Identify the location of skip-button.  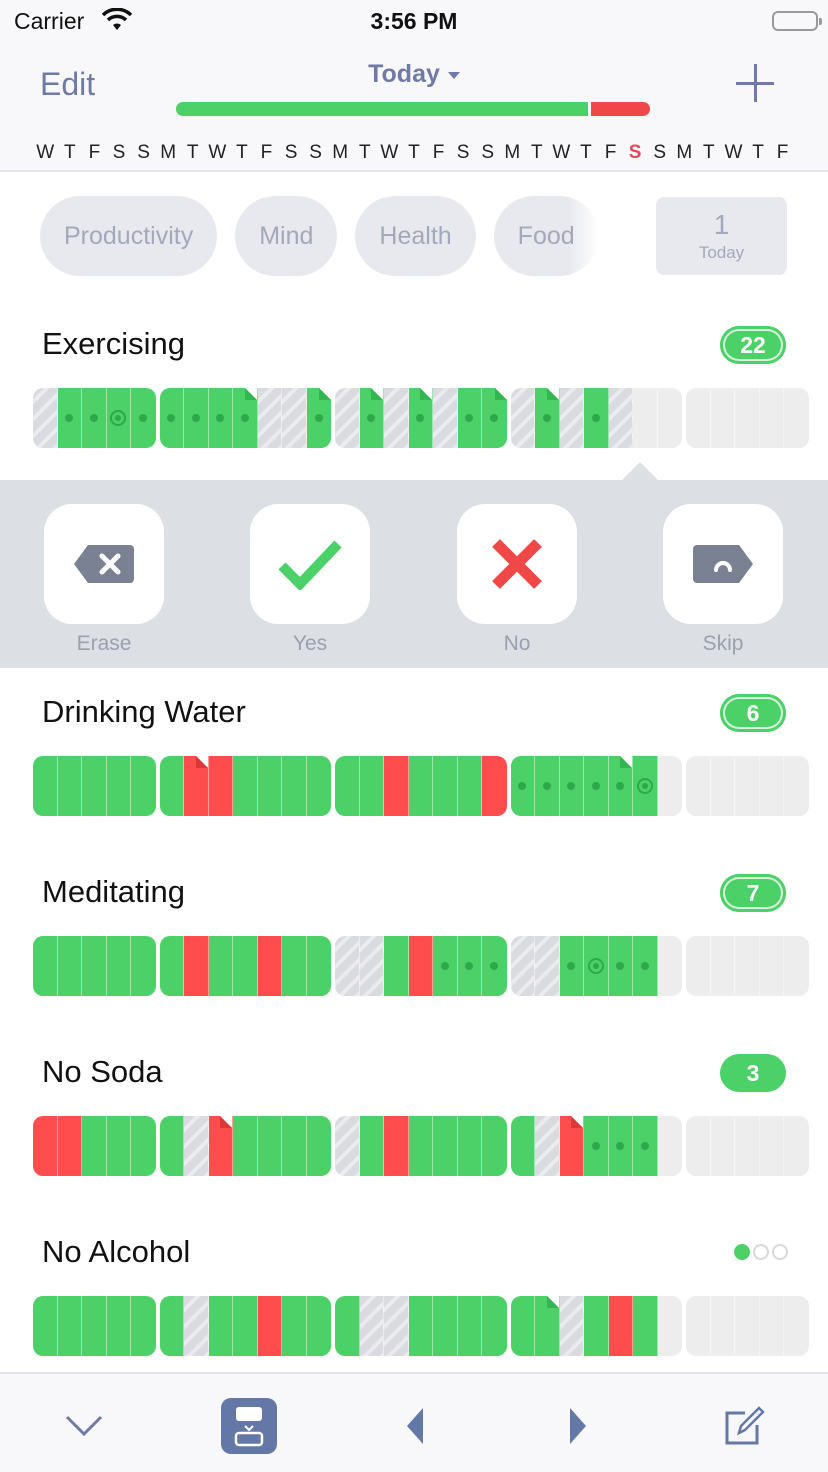
(723, 564).